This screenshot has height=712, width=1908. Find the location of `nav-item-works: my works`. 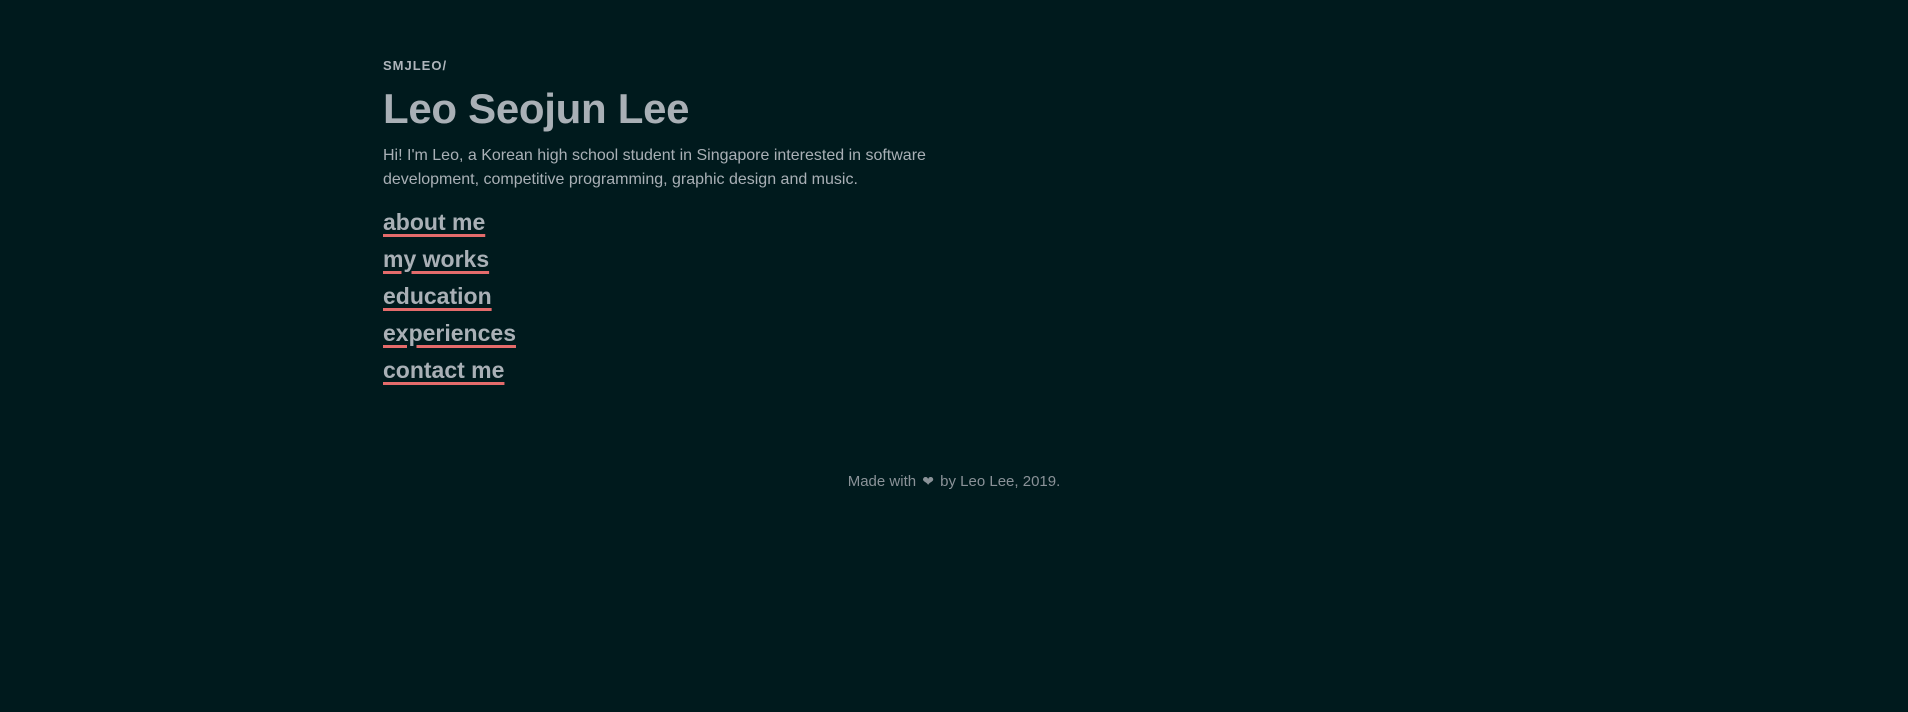

nav-item-works: my works is located at coordinates (663, 261).